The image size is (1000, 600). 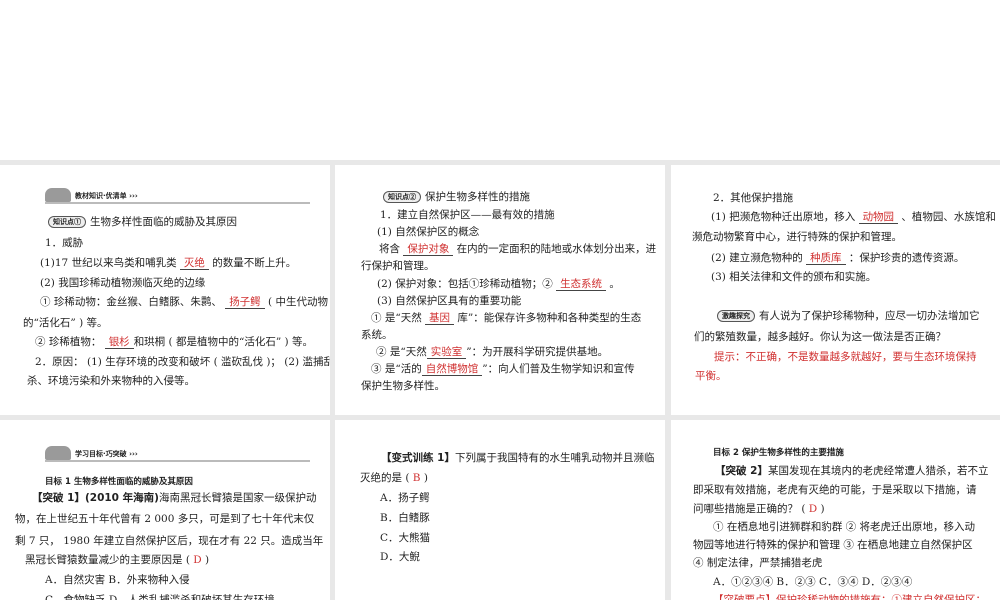 What do you see at coordinates (163, 222) in the screenshot?
I see `section-heading: 生物多样性面临的威胁及其原因` at bounding box center [163, 222].